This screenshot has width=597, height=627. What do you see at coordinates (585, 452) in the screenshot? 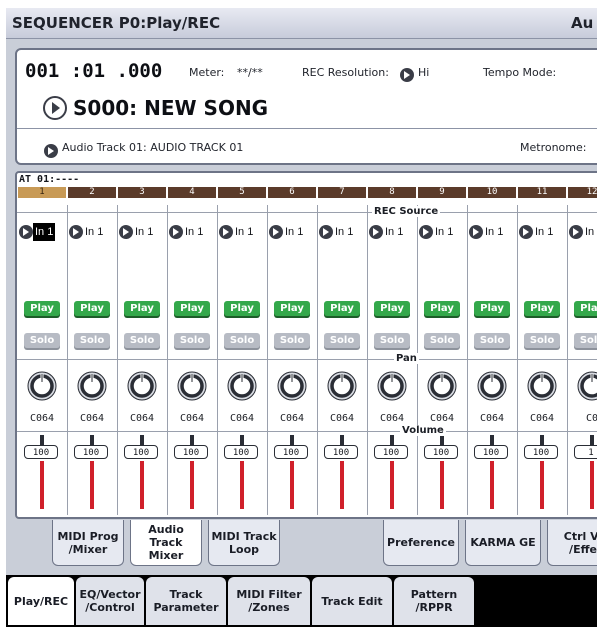
I see `fader-handle: 1` at bounding box center [585, 452].